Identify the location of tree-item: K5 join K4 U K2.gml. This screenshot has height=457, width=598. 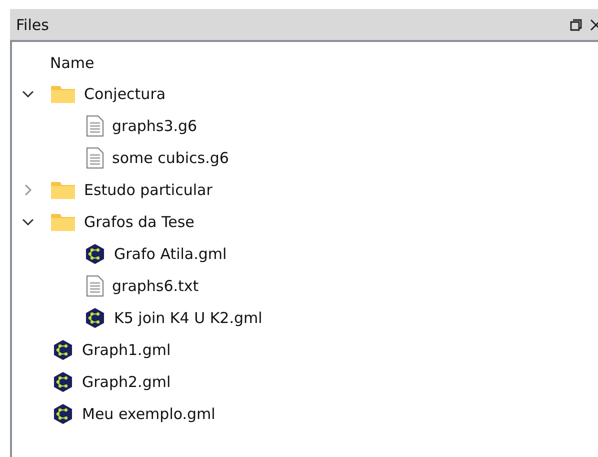
(188, 318).